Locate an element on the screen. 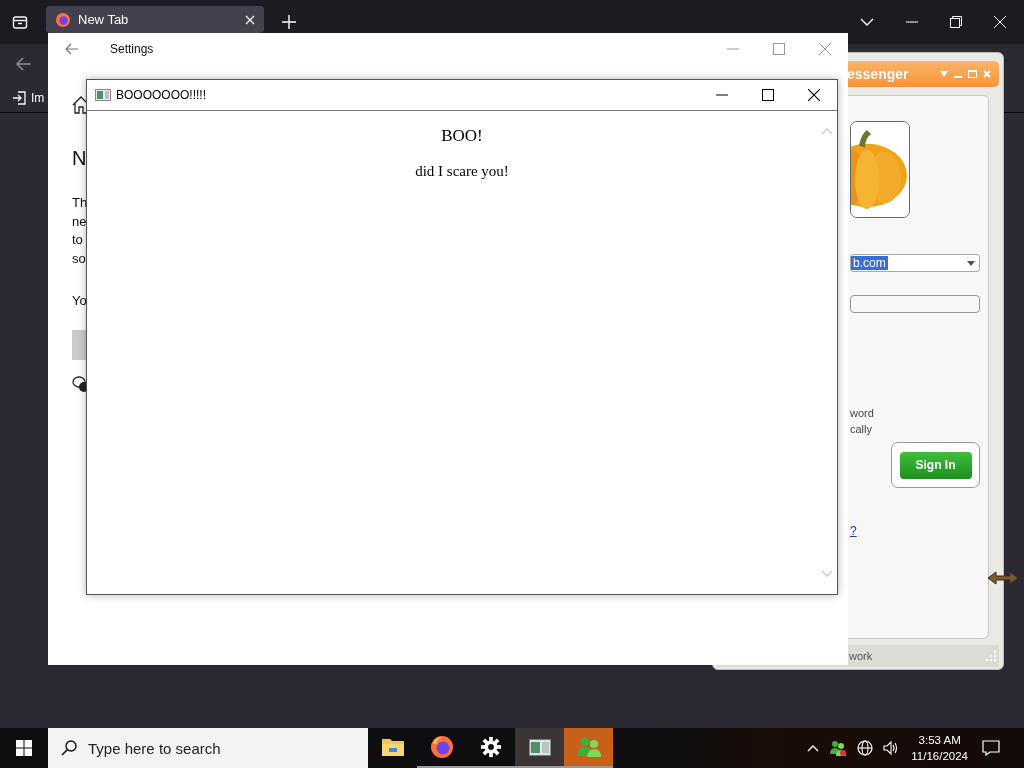  message-heading: BOO! is located at coordinates (462, 136).